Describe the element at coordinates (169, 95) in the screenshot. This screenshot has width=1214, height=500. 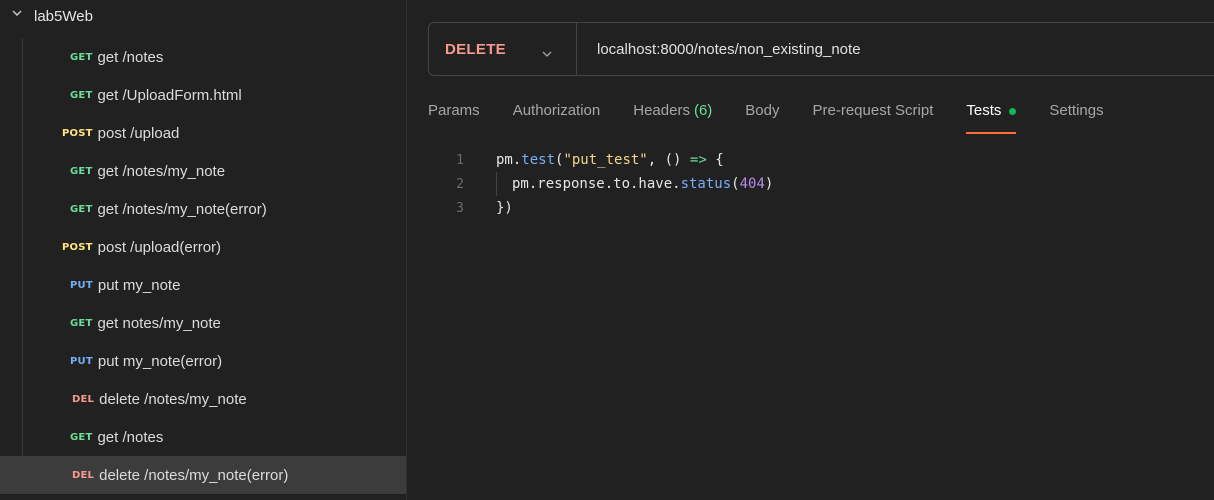
I see `request-name: get /UploadForm.html` at that location.